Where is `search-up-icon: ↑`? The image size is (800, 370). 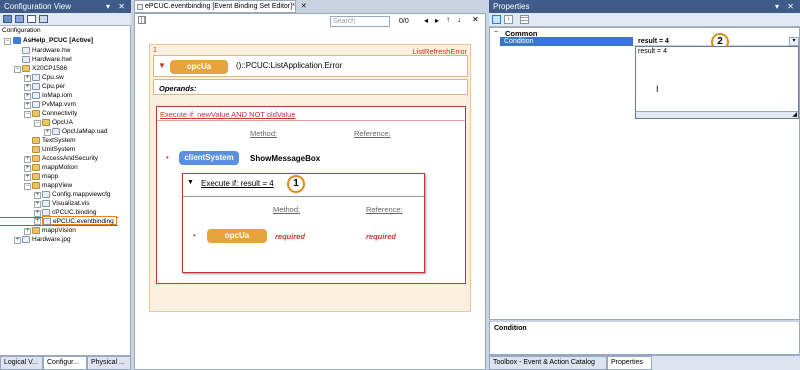
search-up-icon: ↑ is located at coordinates (448, 19).